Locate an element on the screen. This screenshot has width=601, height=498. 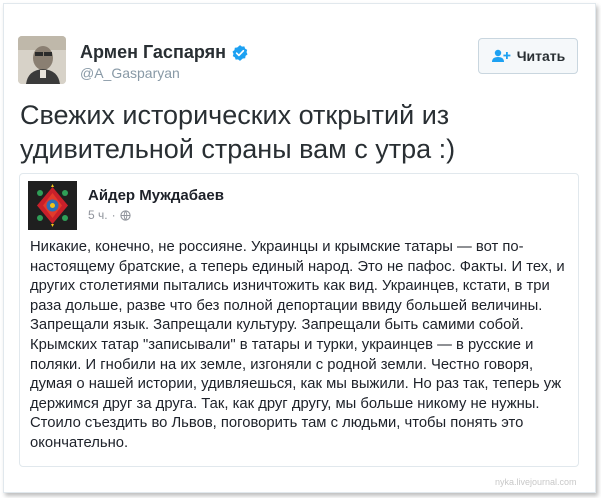
author-handle: @A_Gasparyan is located at coordinates (130, 73).